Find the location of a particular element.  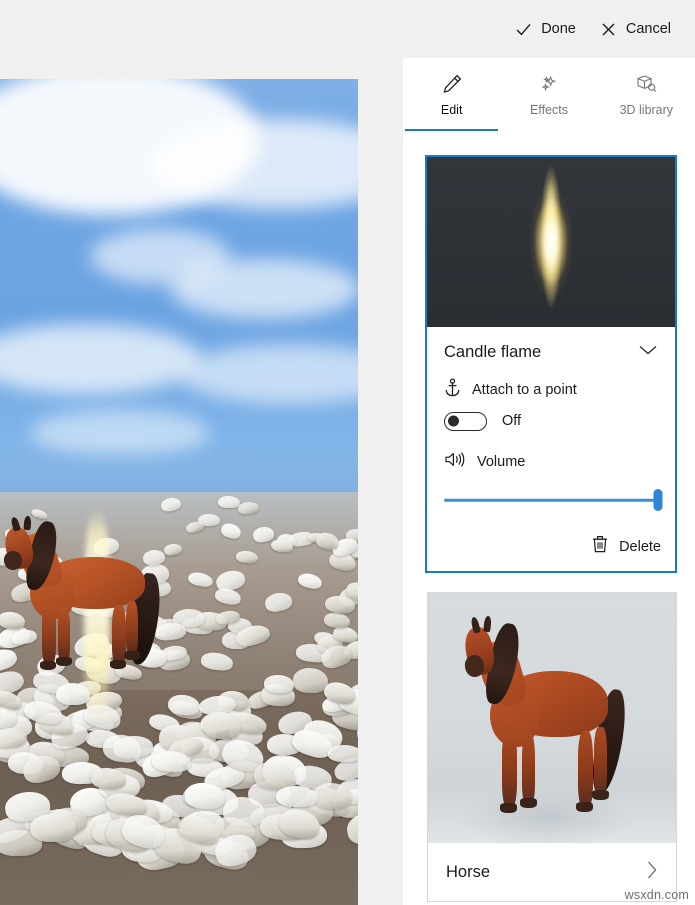

tab-3d-library: 3D library is located at coordinates (646, 94).